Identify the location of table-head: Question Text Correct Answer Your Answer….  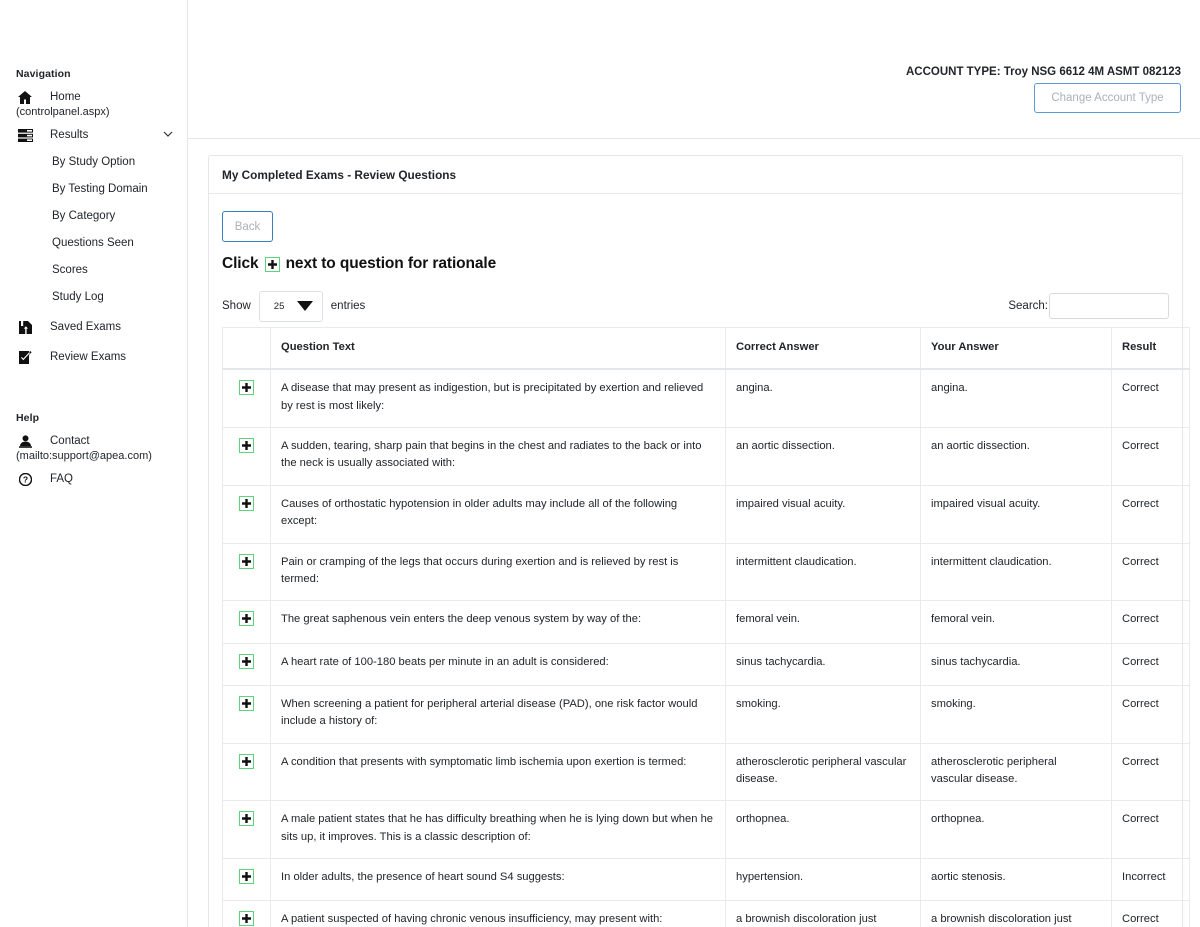
(706, 349).